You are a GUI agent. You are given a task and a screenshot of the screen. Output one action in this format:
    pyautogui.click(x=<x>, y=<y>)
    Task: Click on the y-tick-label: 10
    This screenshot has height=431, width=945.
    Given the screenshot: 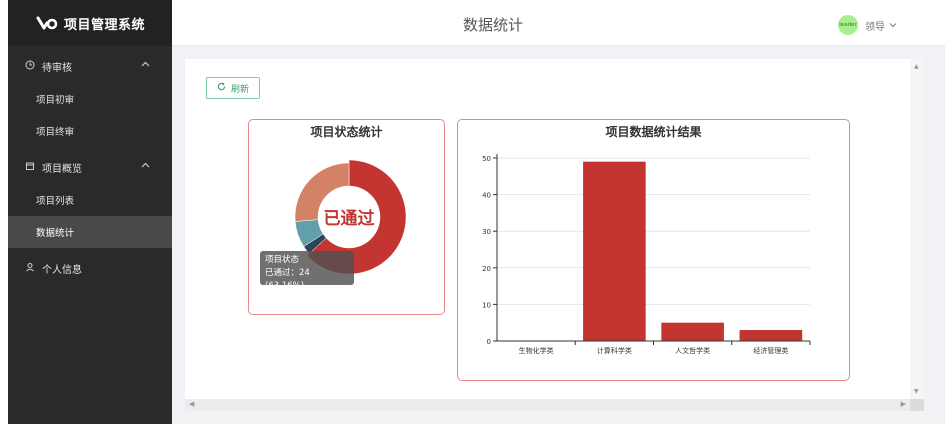 What is the action you would take?
    pyautogui.click(x=486, y=305)
    